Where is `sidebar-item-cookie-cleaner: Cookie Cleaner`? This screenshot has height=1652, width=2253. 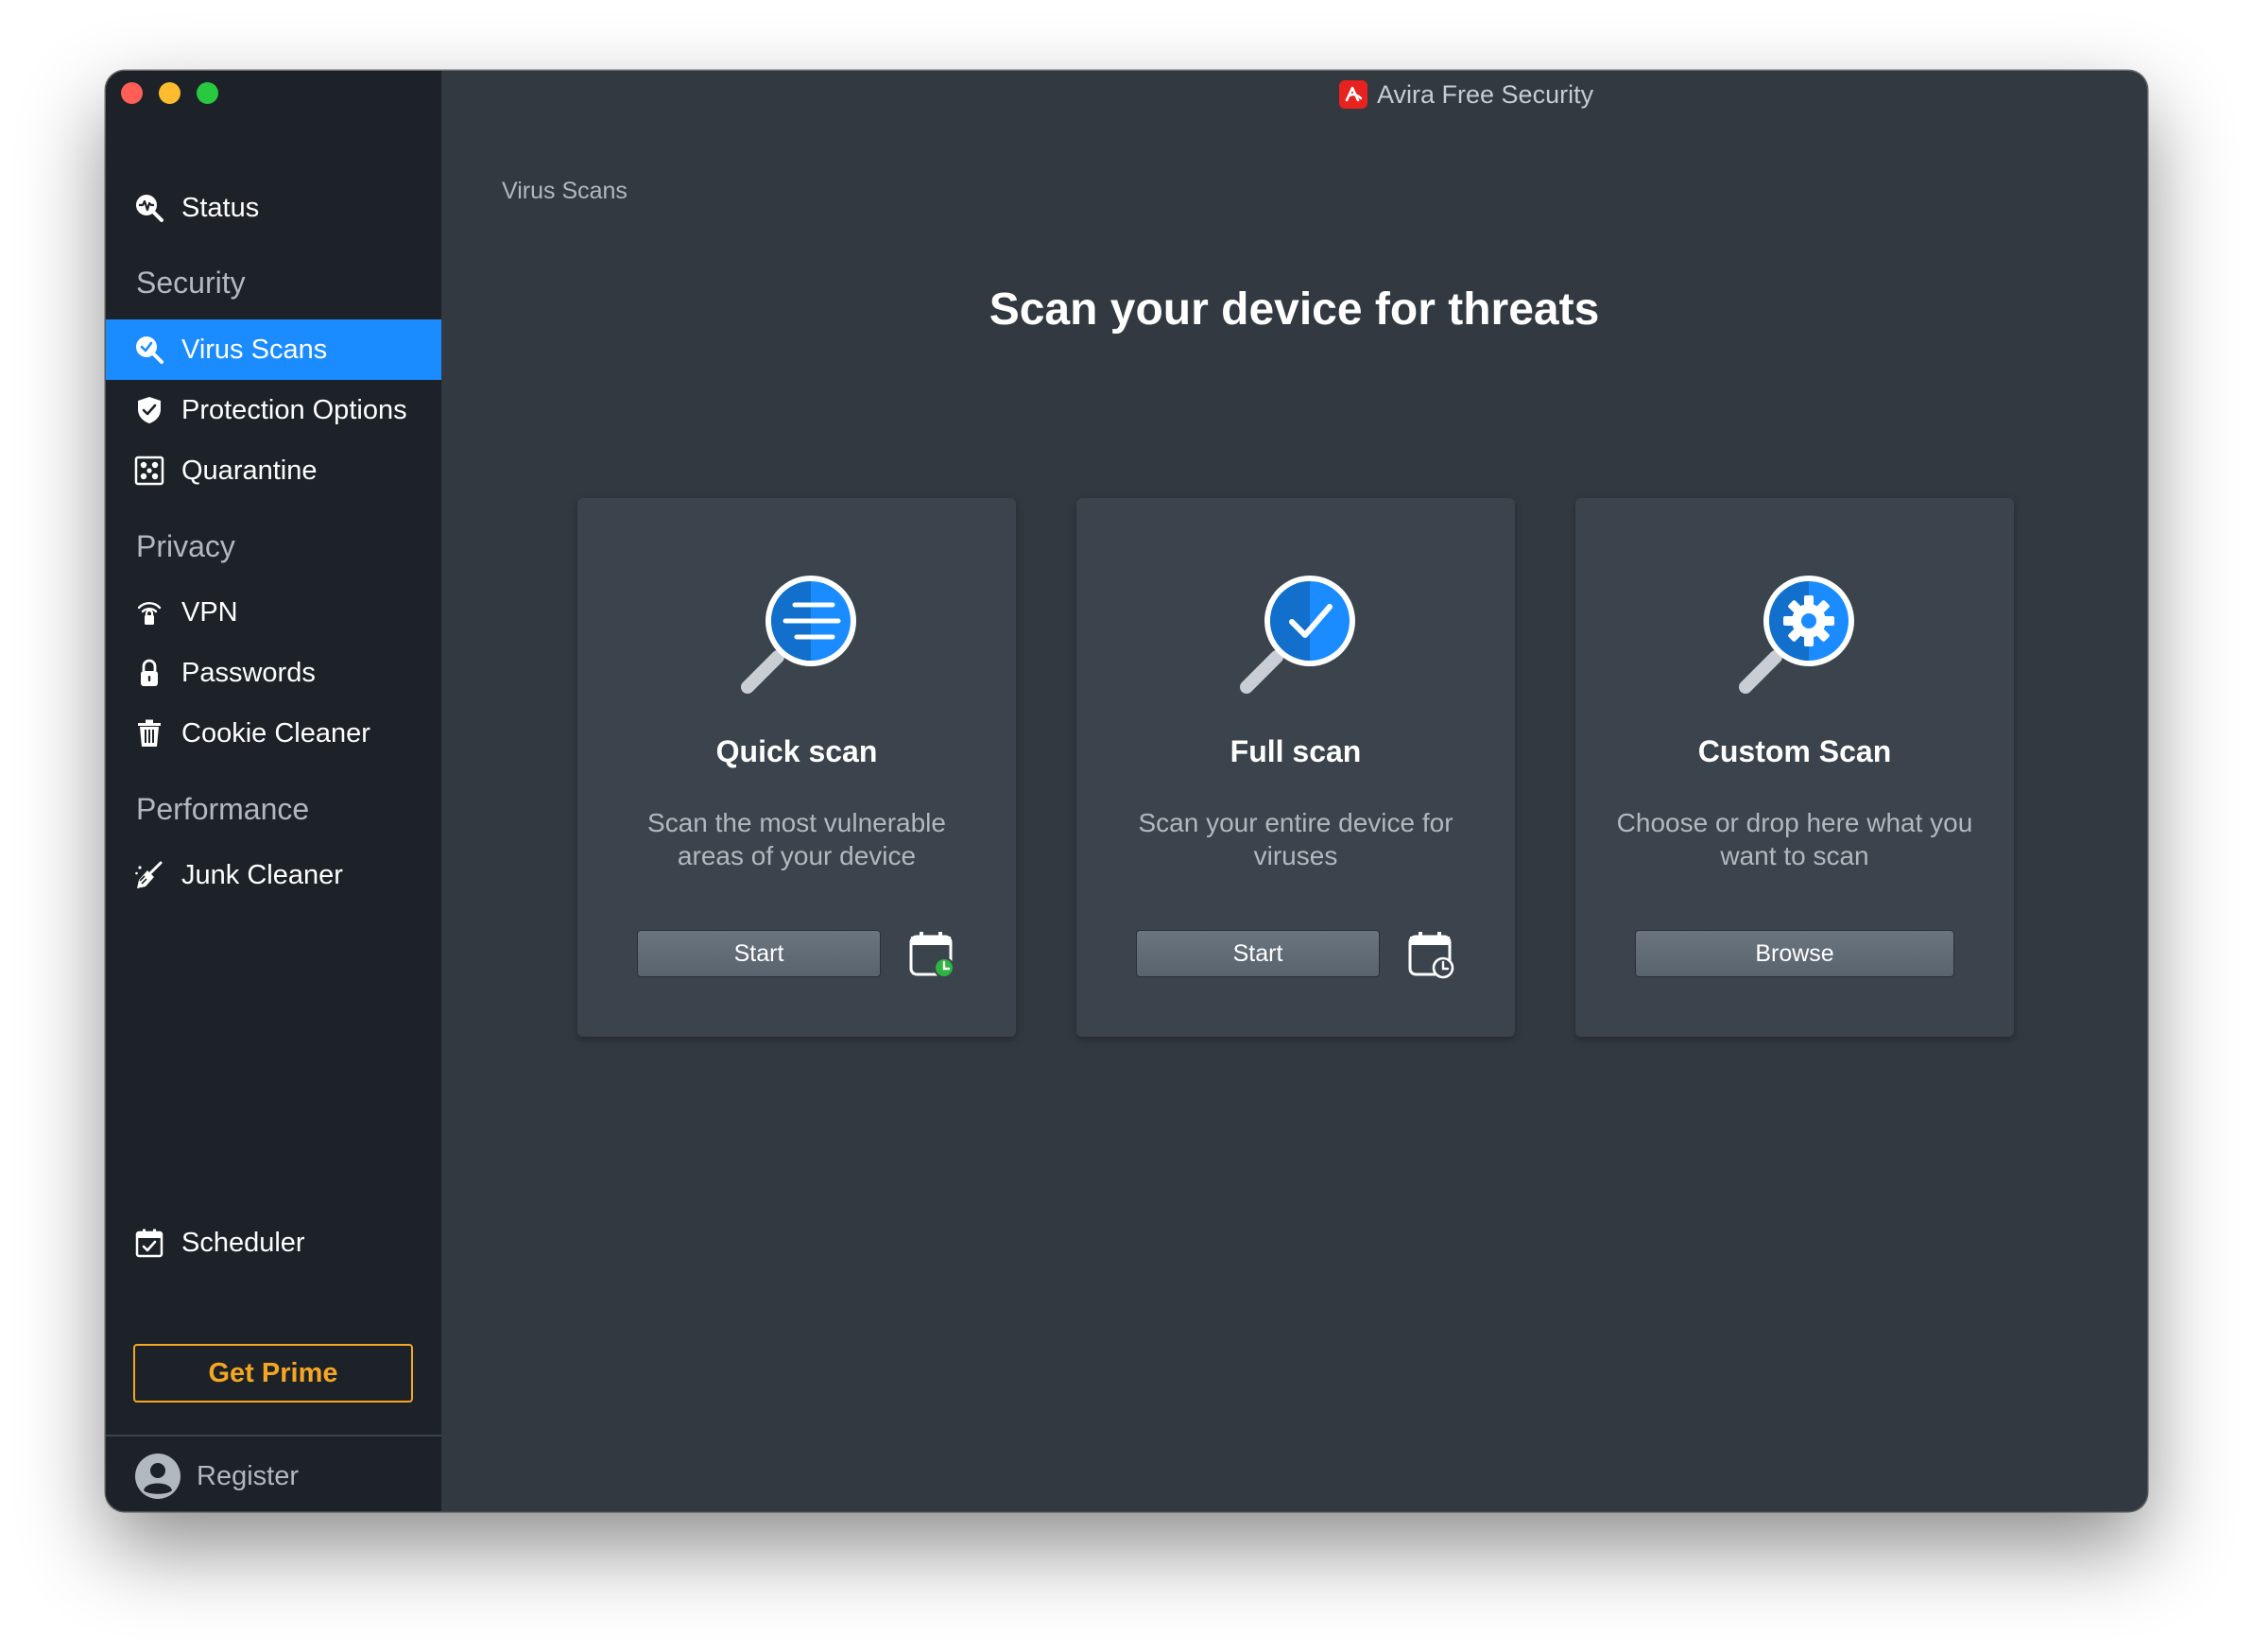 sidebar-item-cookie-cleaner: Cookie Cleaner is located at coordinates (273, 733).